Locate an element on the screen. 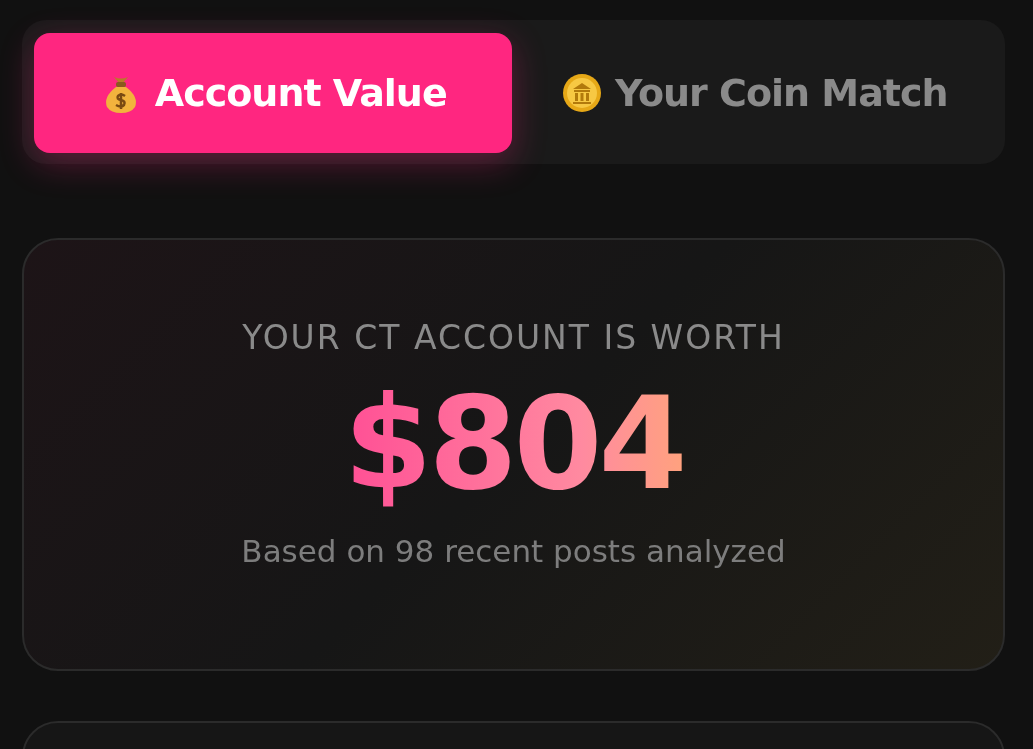 This screenshot has height=749, width=1033. card-heading: YOUR CT ACCOUNT IS WORTH is located at coordinates (513, 337).